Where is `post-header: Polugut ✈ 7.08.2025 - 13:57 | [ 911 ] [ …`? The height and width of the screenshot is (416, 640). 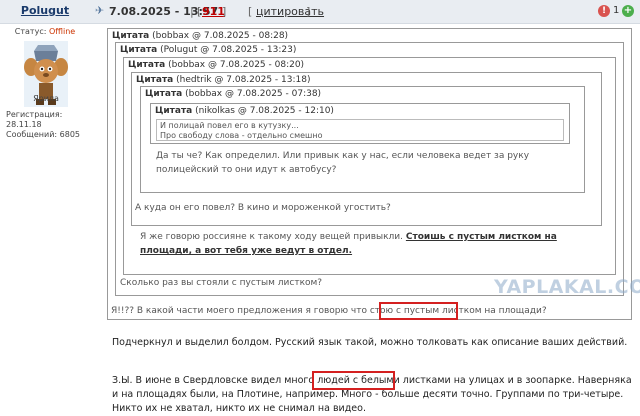
post-header: Polugut ✈ 7.08.2025 - 13:57 | [ 911 ] [ … is located at coordinates (320, 12).